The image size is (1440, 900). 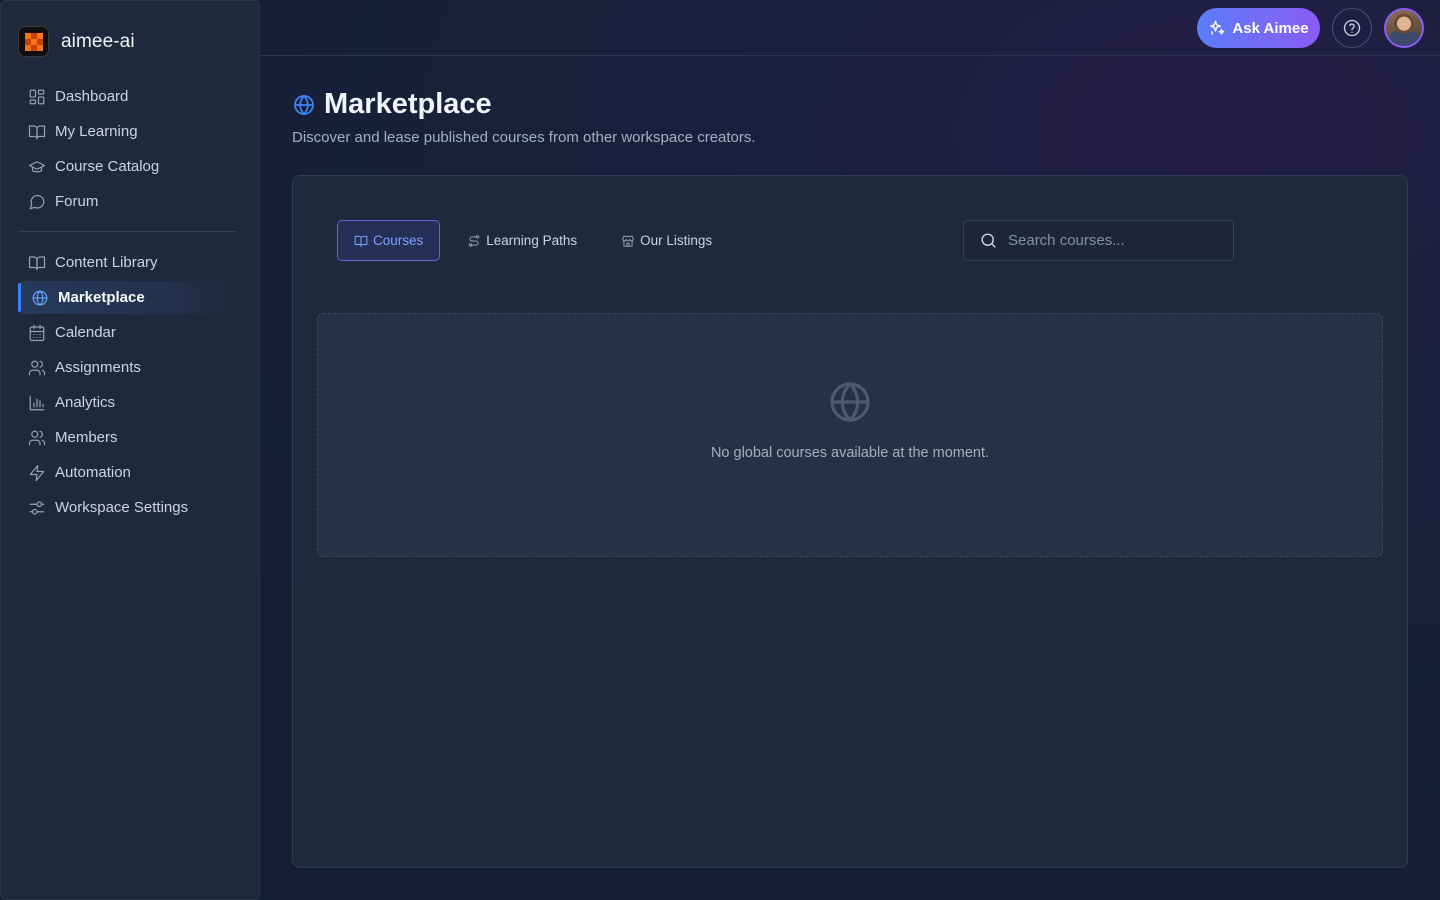 What do you see at coordinates (98, 367) in the screenshot?
I see `sidebar-item-label: Assignments` at bounding box center [98, 367].